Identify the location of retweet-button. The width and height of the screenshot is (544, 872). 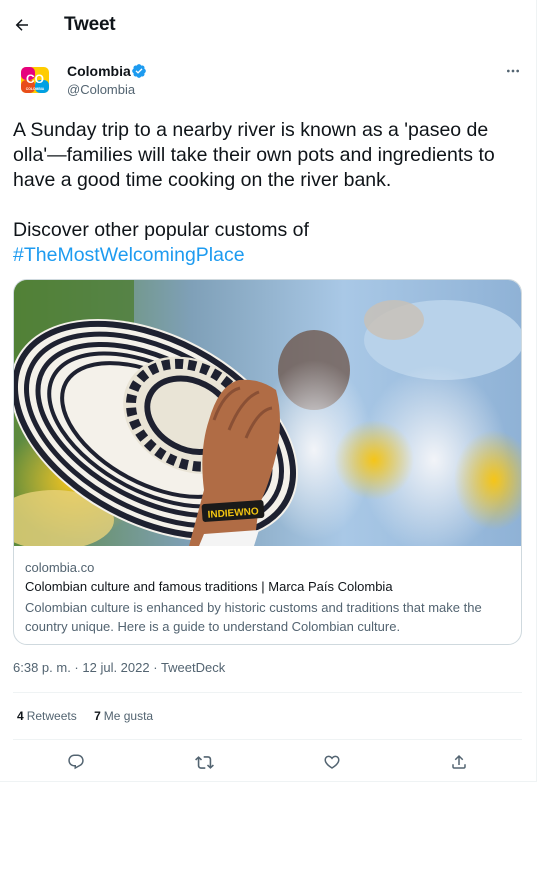
(204, 762).